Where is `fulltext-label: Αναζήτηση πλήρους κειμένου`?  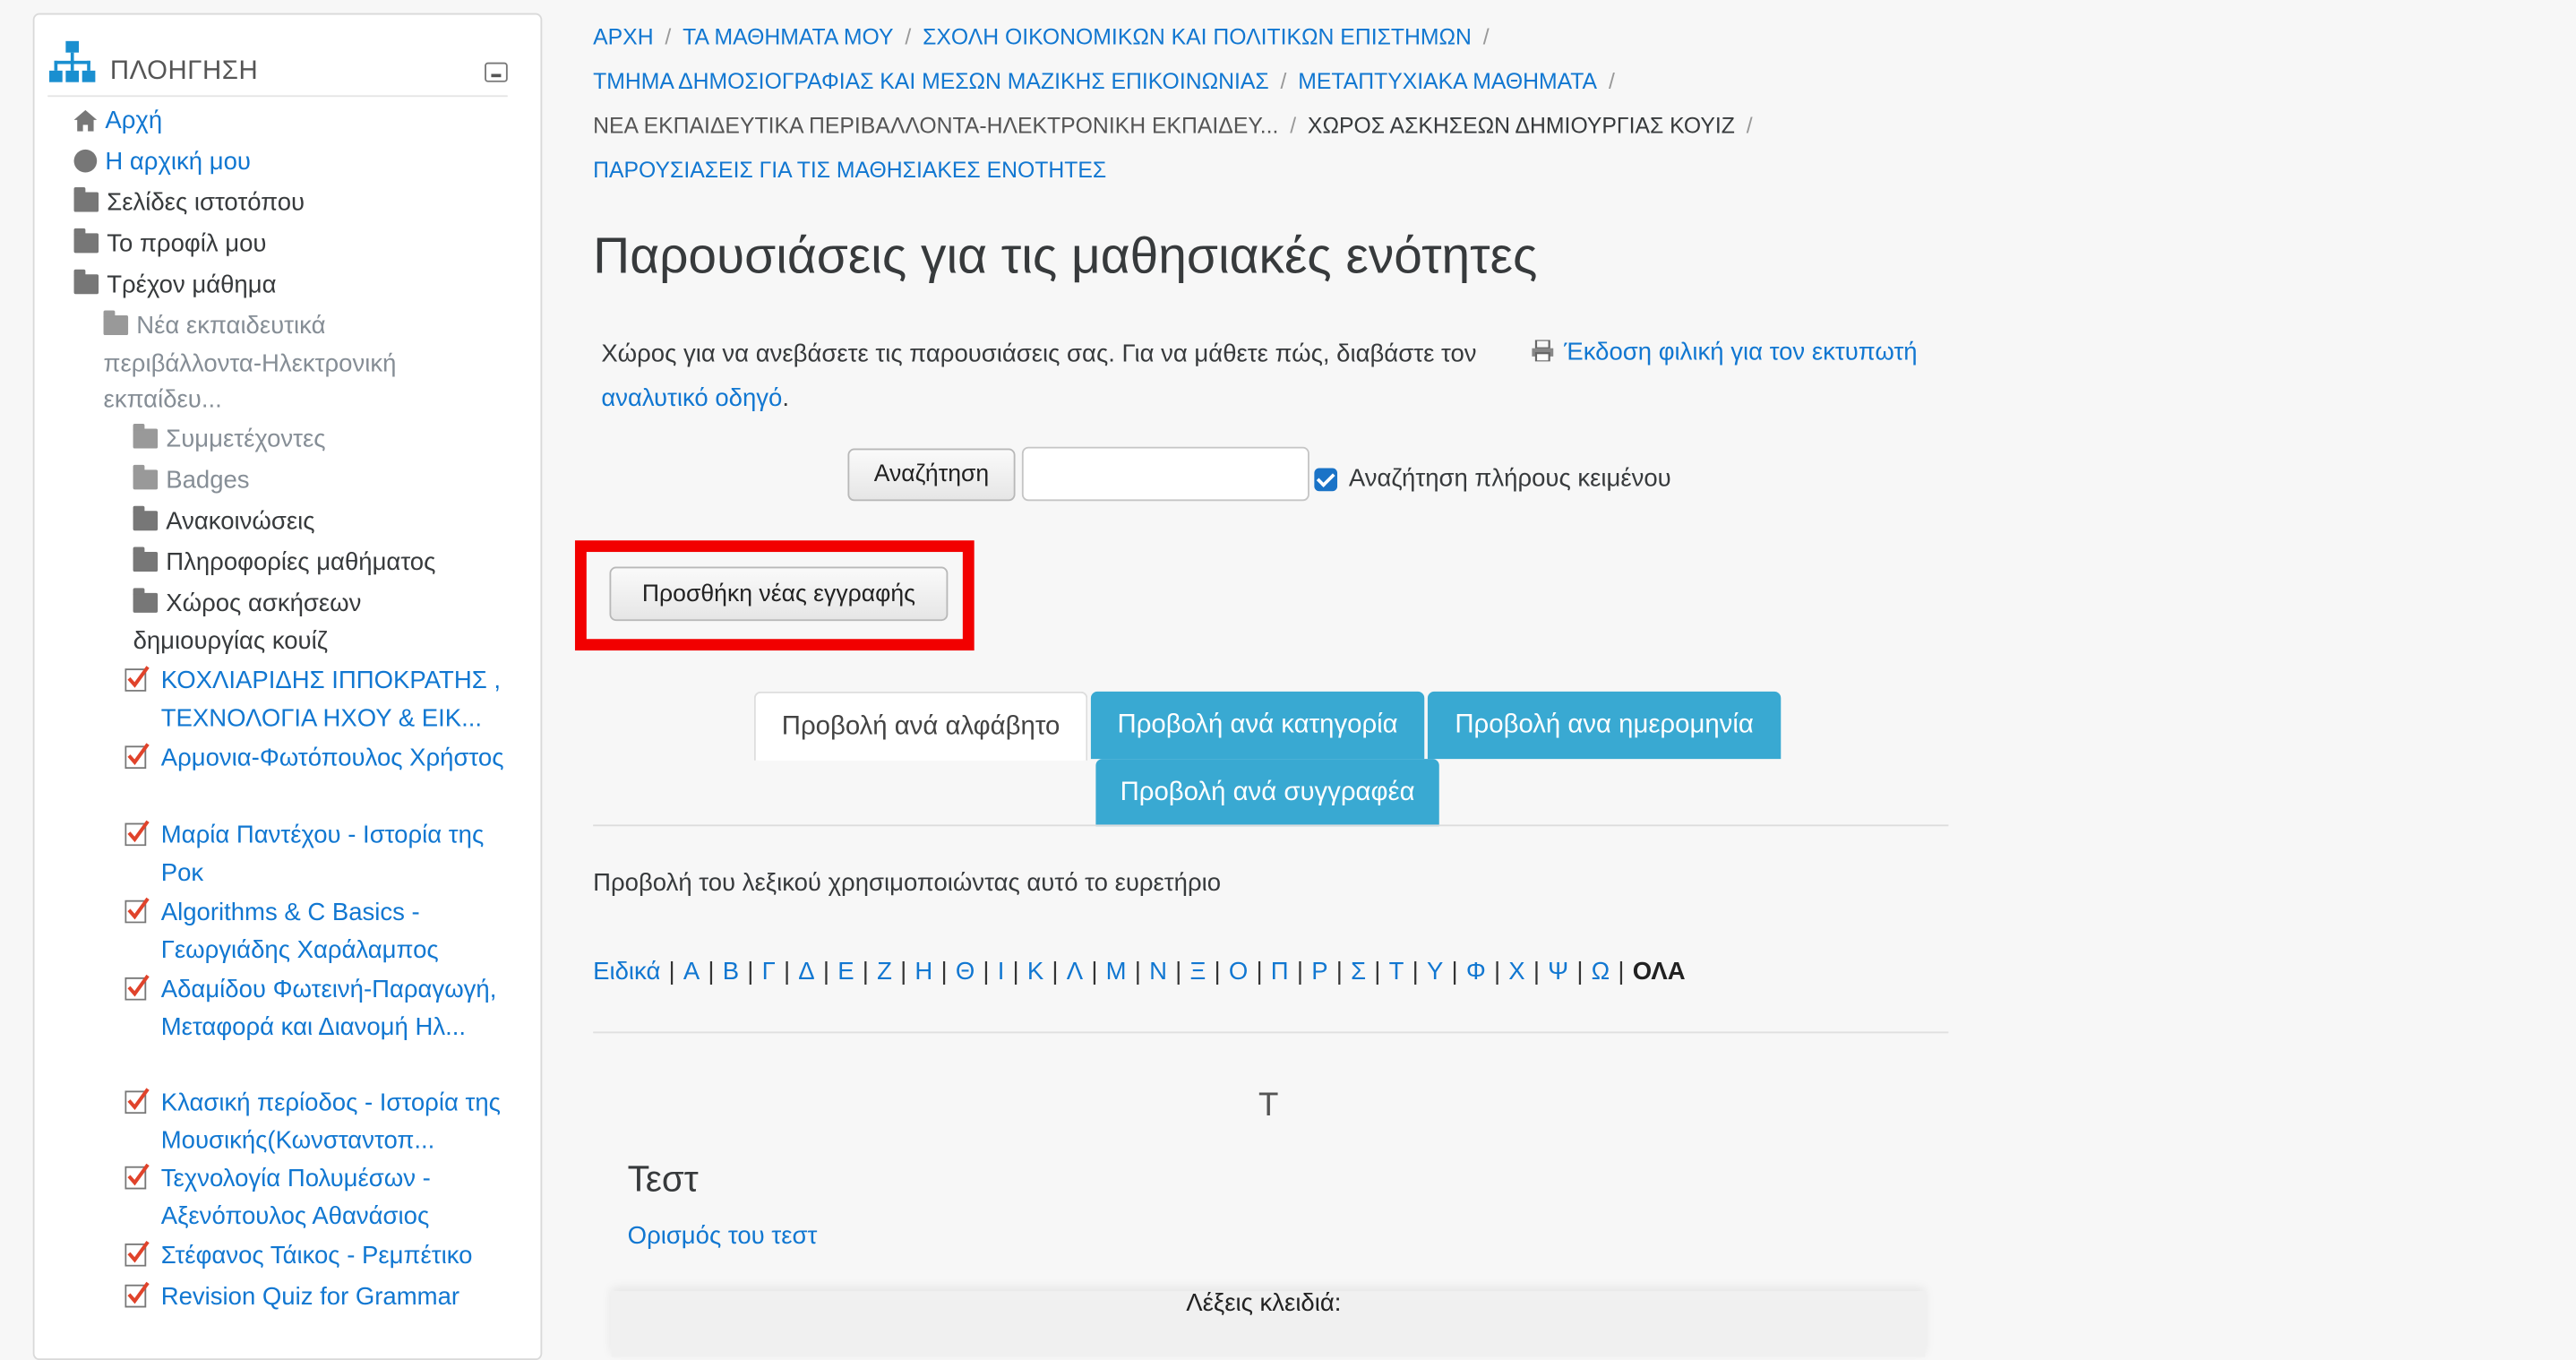
fulltext-label: Αναζήτηση πλήρους κειμένου is located at coordinates (1509, 479).